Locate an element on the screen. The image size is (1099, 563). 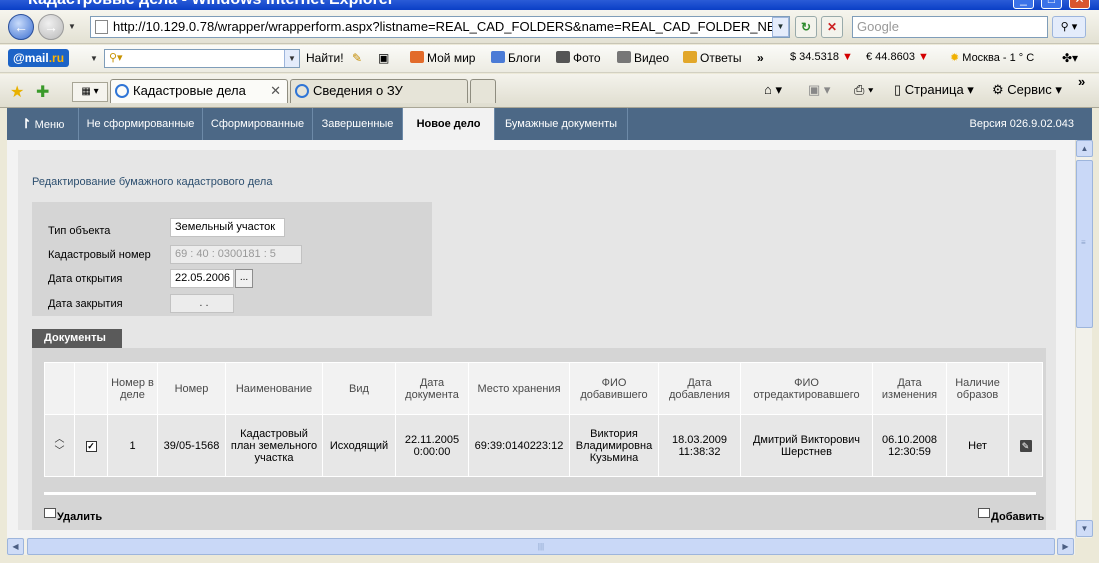
stop-icon: ✕ is located at coordinates (832, 27).